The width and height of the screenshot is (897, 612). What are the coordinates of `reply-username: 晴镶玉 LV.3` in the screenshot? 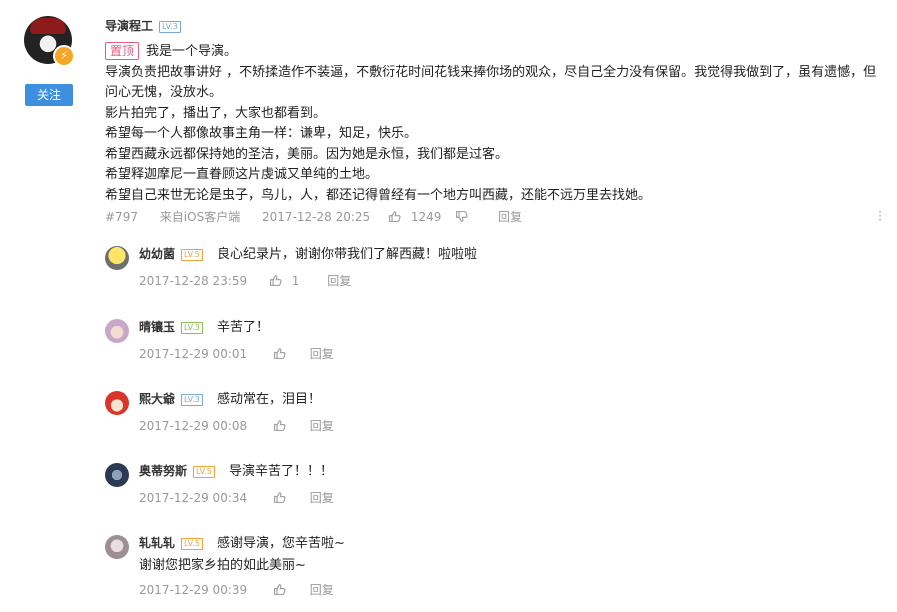 It's located at (171, 326).